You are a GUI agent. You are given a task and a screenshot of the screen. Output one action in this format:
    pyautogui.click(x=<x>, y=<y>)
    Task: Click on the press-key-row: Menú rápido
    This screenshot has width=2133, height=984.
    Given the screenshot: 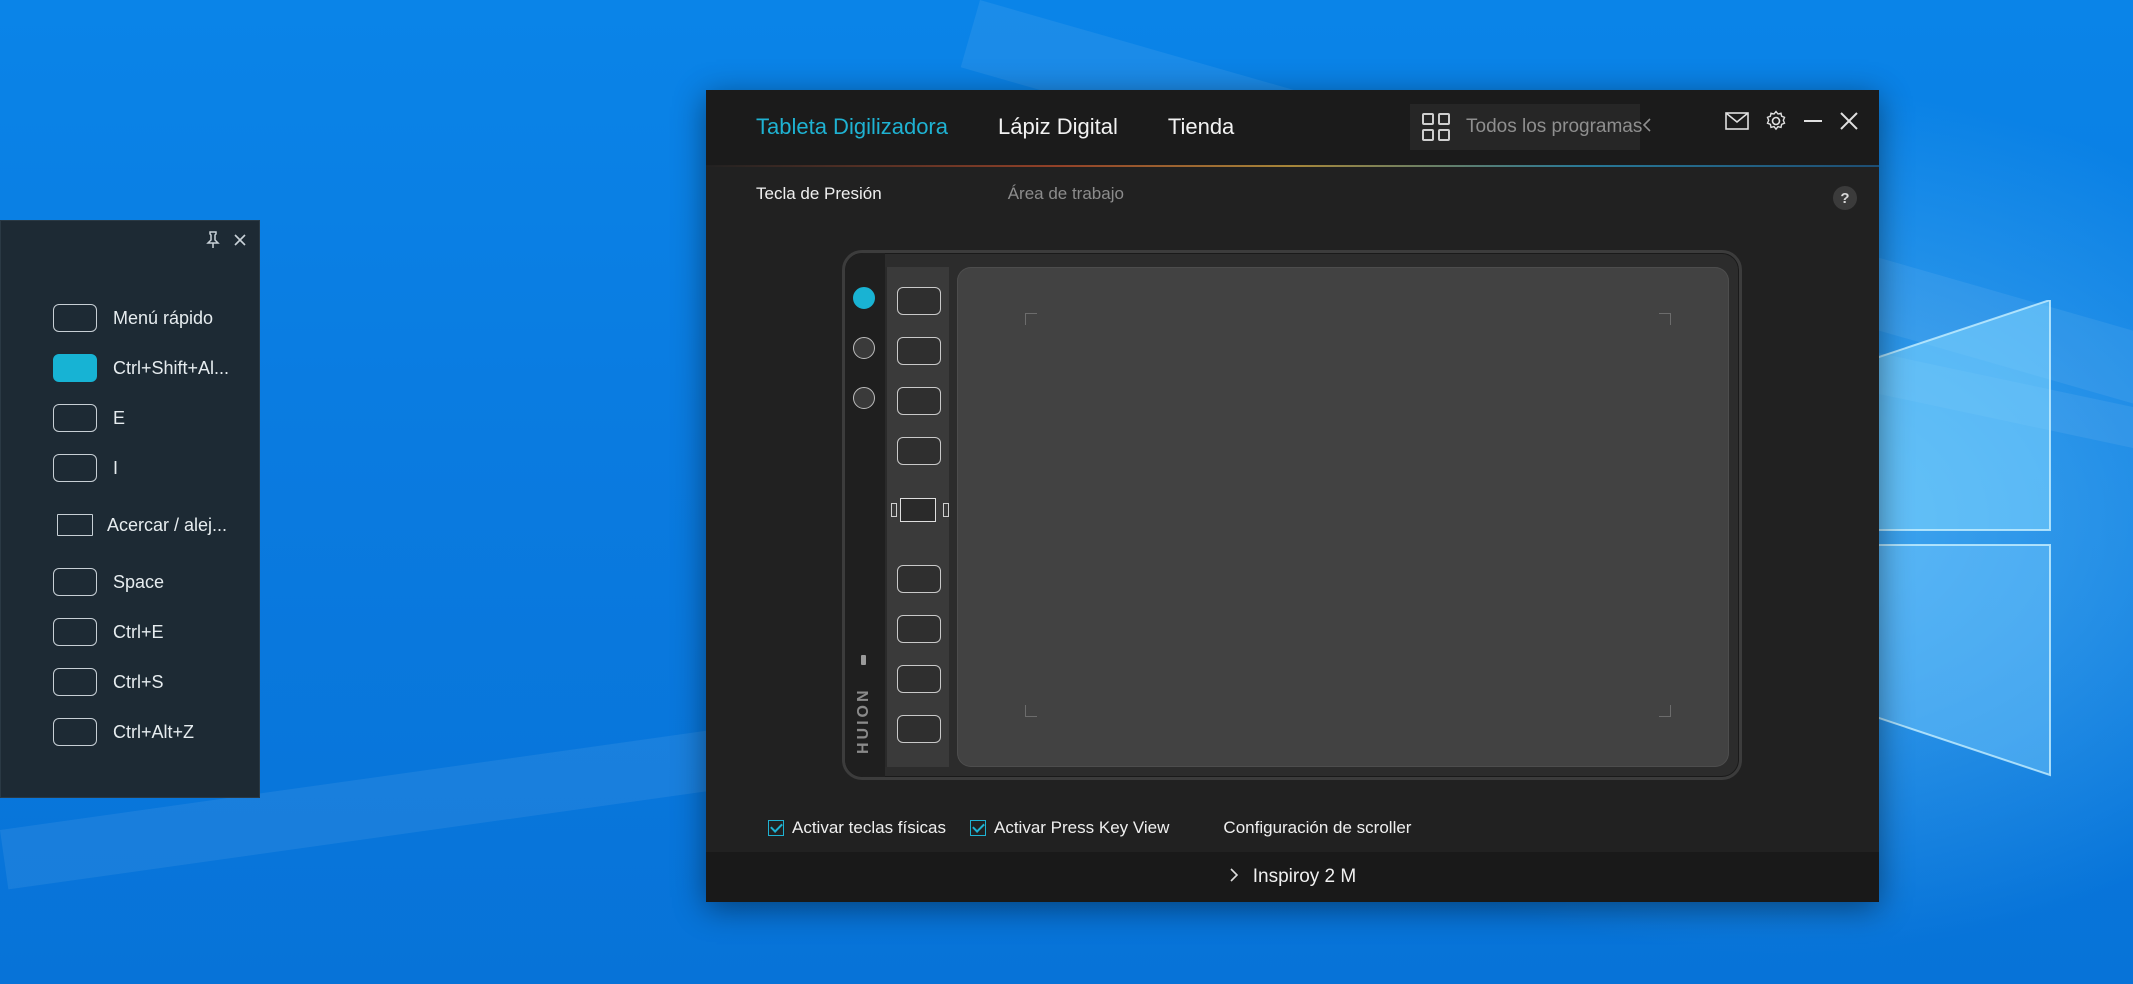 What is the action you would take?
    pyautogui.click(x=141, y=318)
    